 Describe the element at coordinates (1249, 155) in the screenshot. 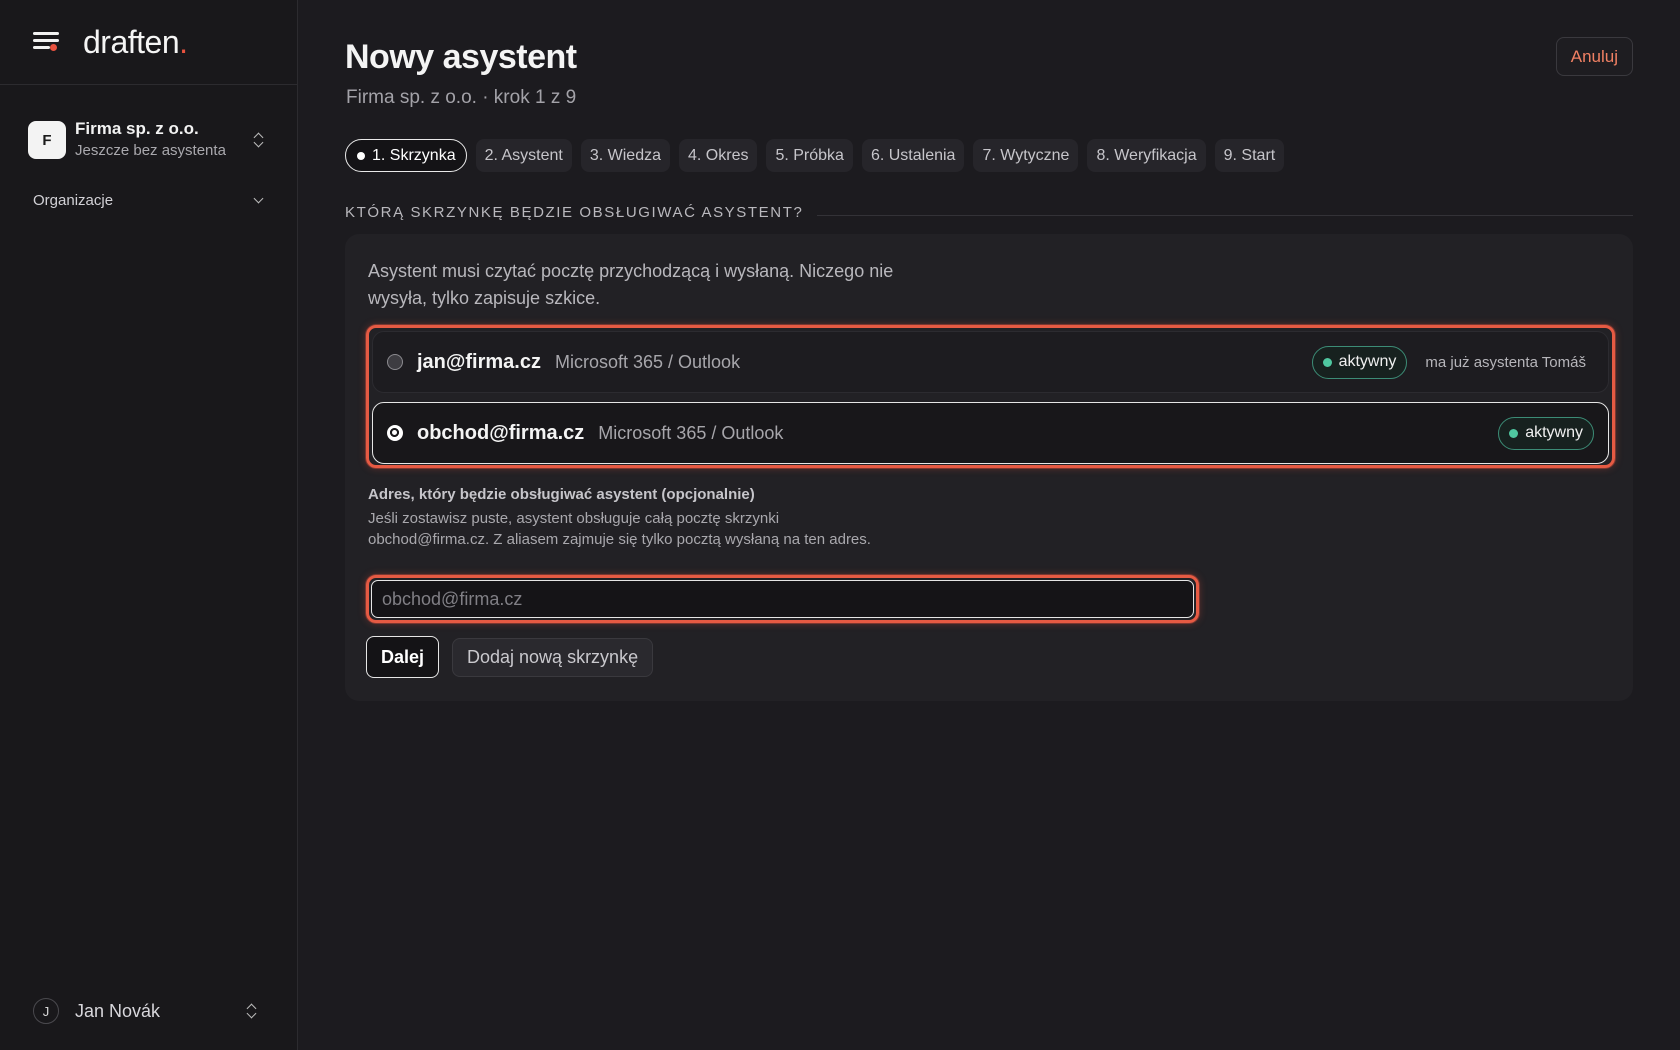

I see `step-9-start: 9. Start` at that location.